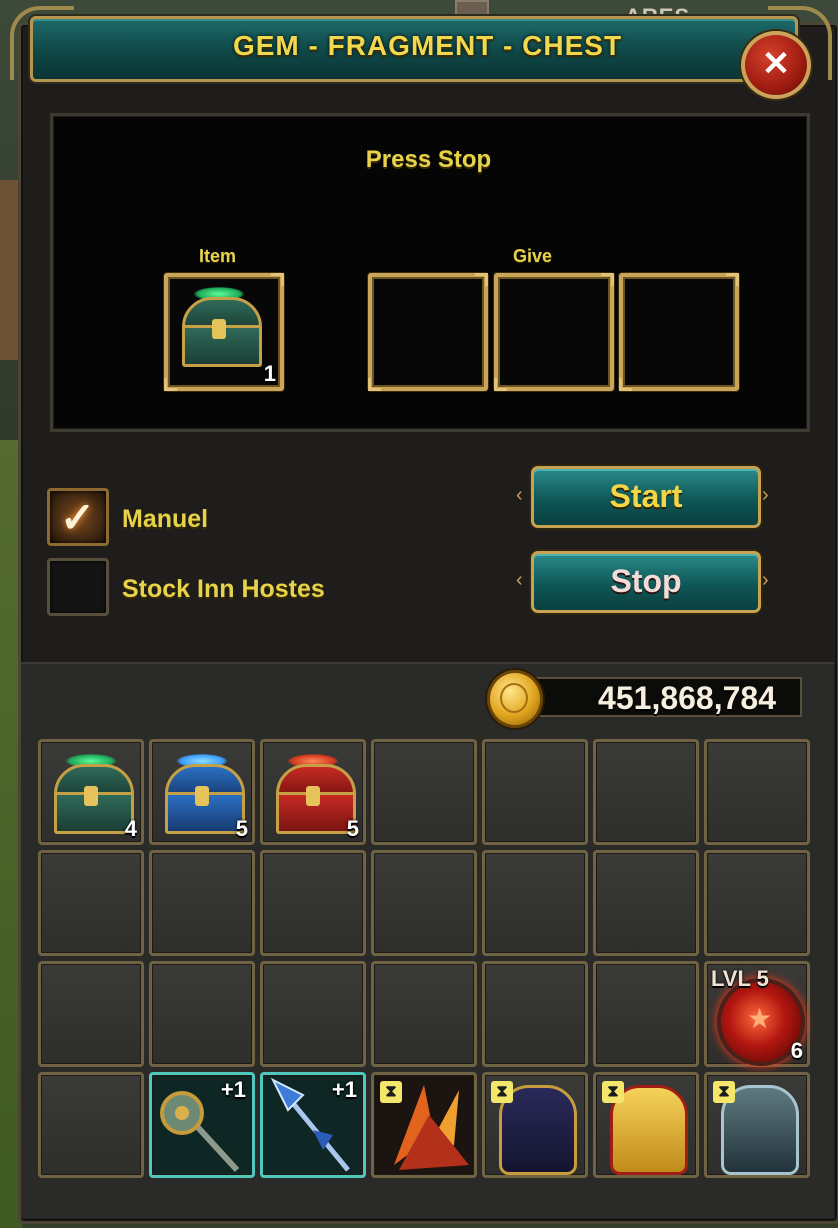 The height and width of the screenshot is (1228, 838). Describe the element at coordinates (646, 582) in the screenshot. I see `stop-button: Stop` at that location.